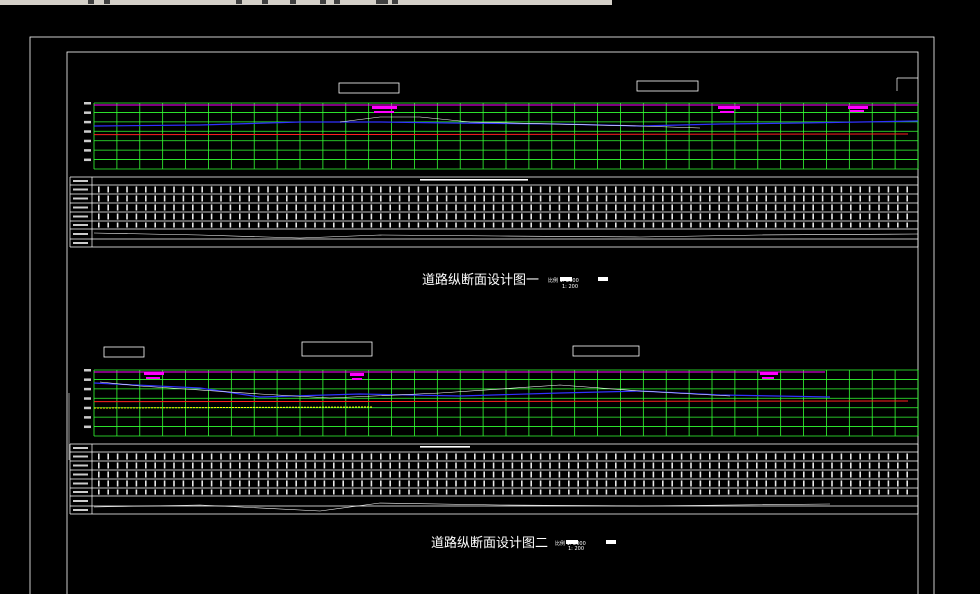  What do you see at coordinates (293, 2) in the screenshot?
I see `redo-icon` at bounding box center [293, 2].